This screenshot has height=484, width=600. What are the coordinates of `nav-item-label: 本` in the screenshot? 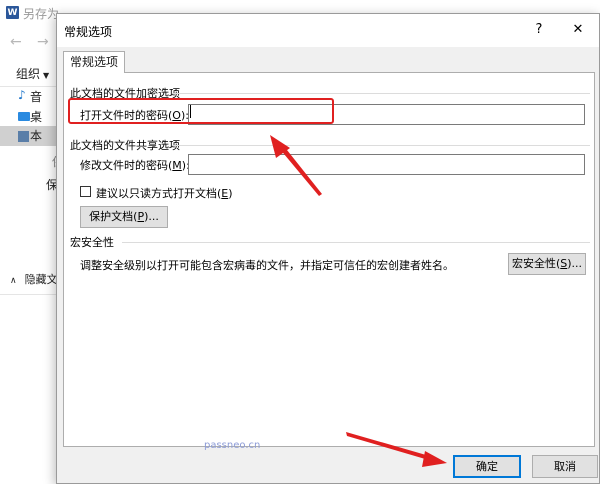 It's located at (36, 136).